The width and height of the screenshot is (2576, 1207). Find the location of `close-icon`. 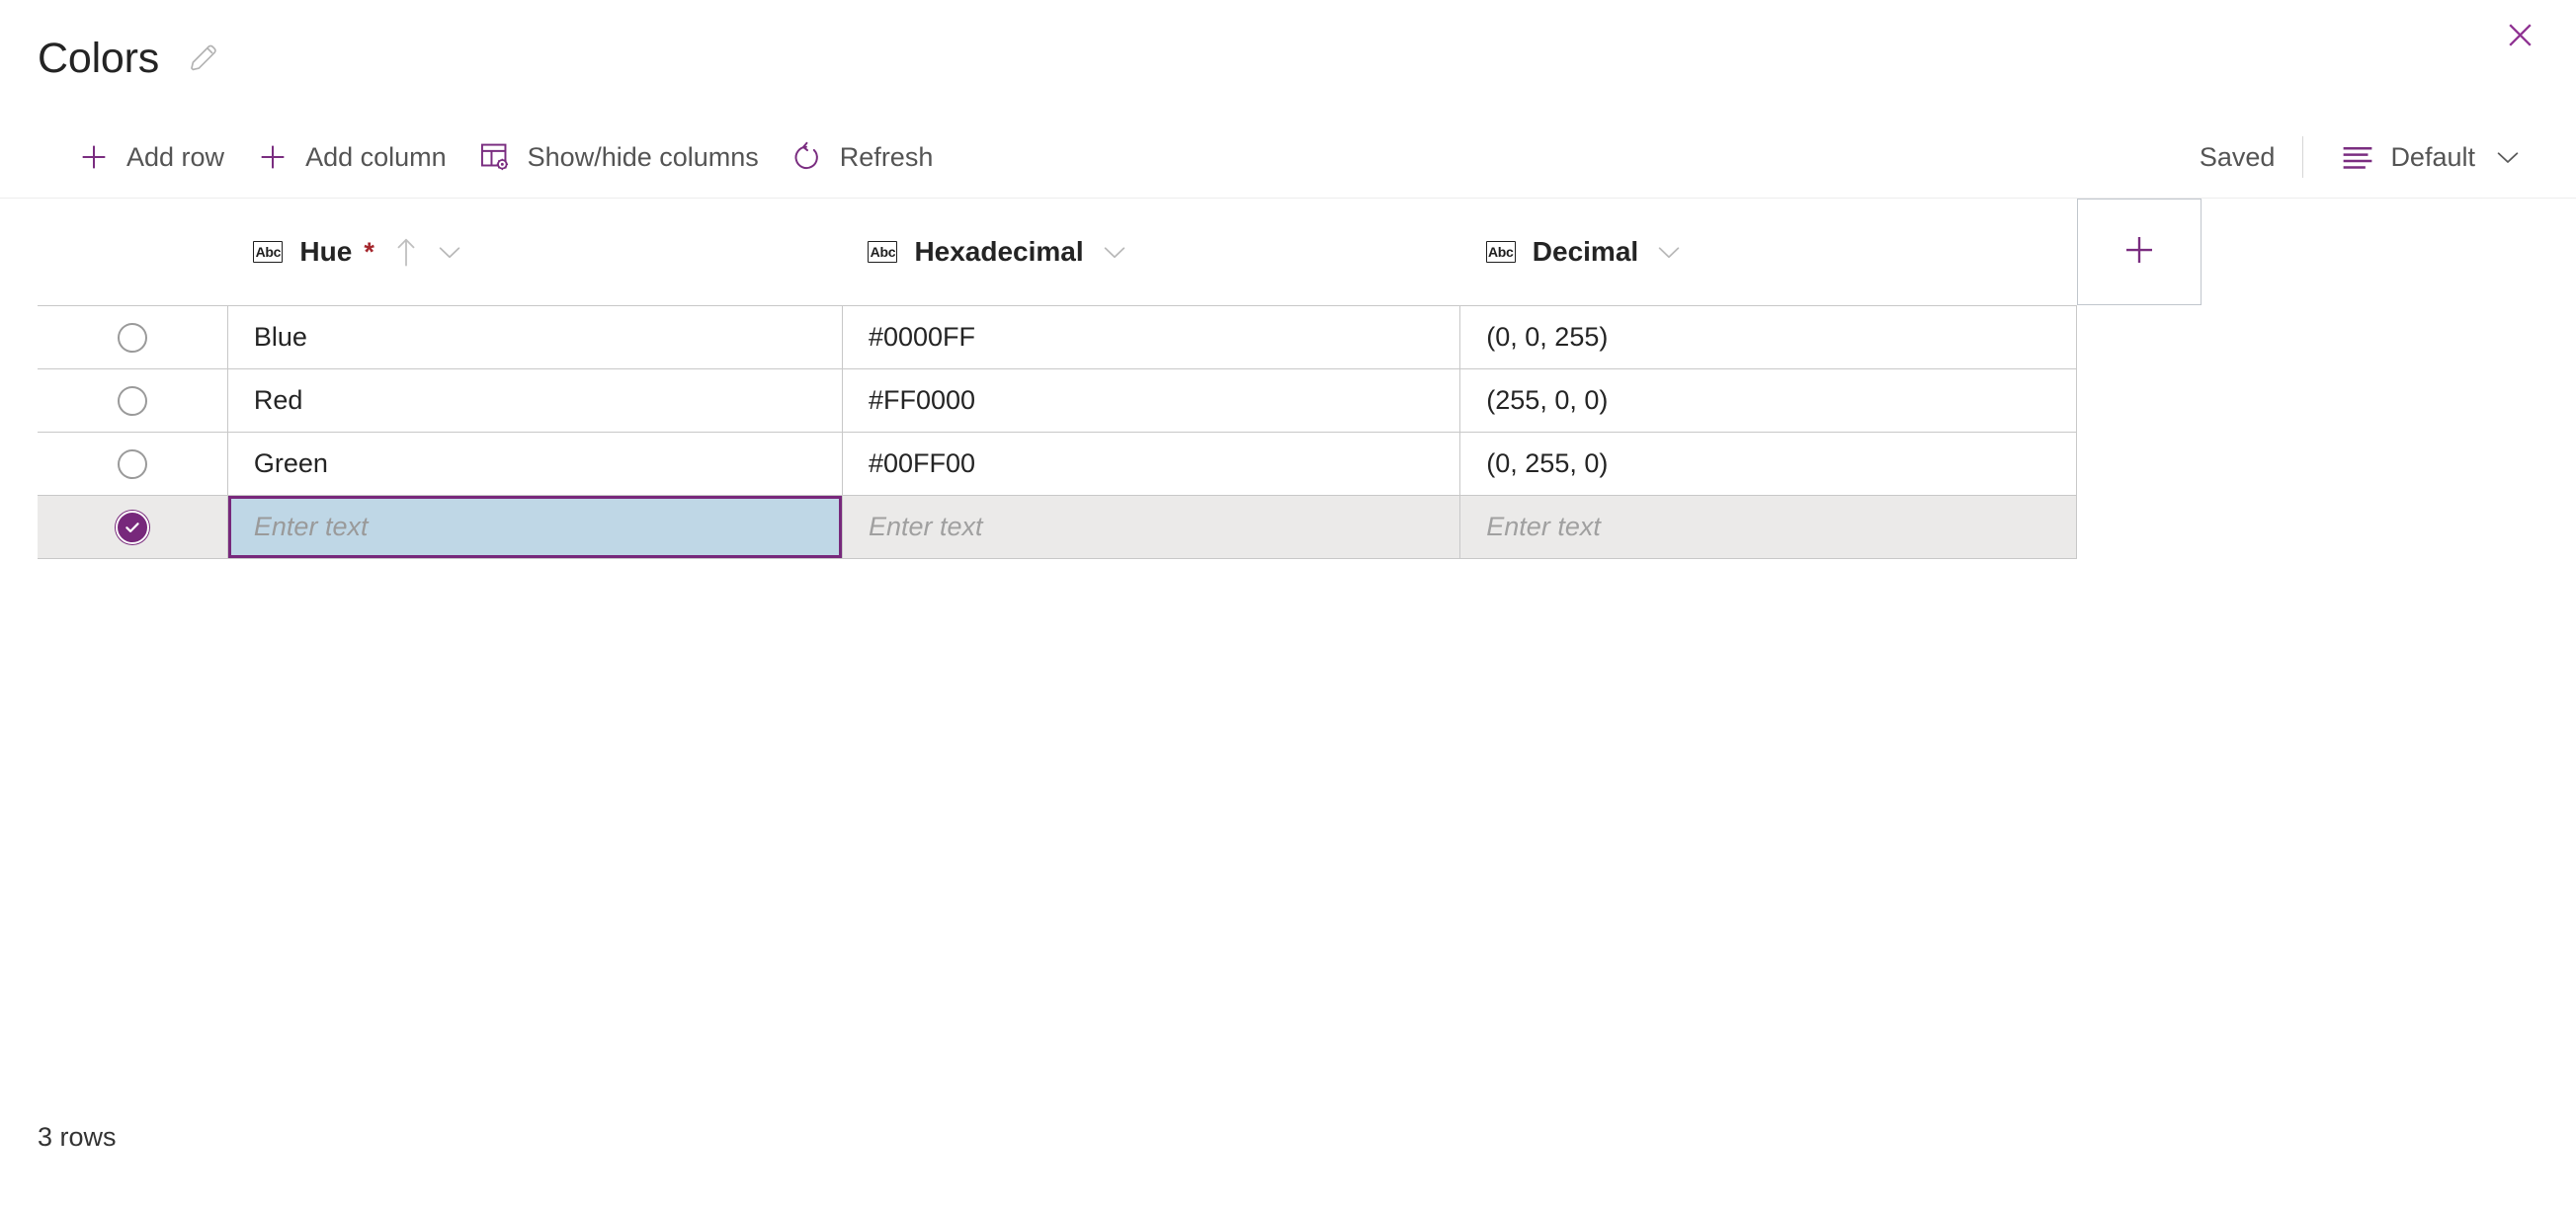

close-icon is located at coordinates (2520, 37).